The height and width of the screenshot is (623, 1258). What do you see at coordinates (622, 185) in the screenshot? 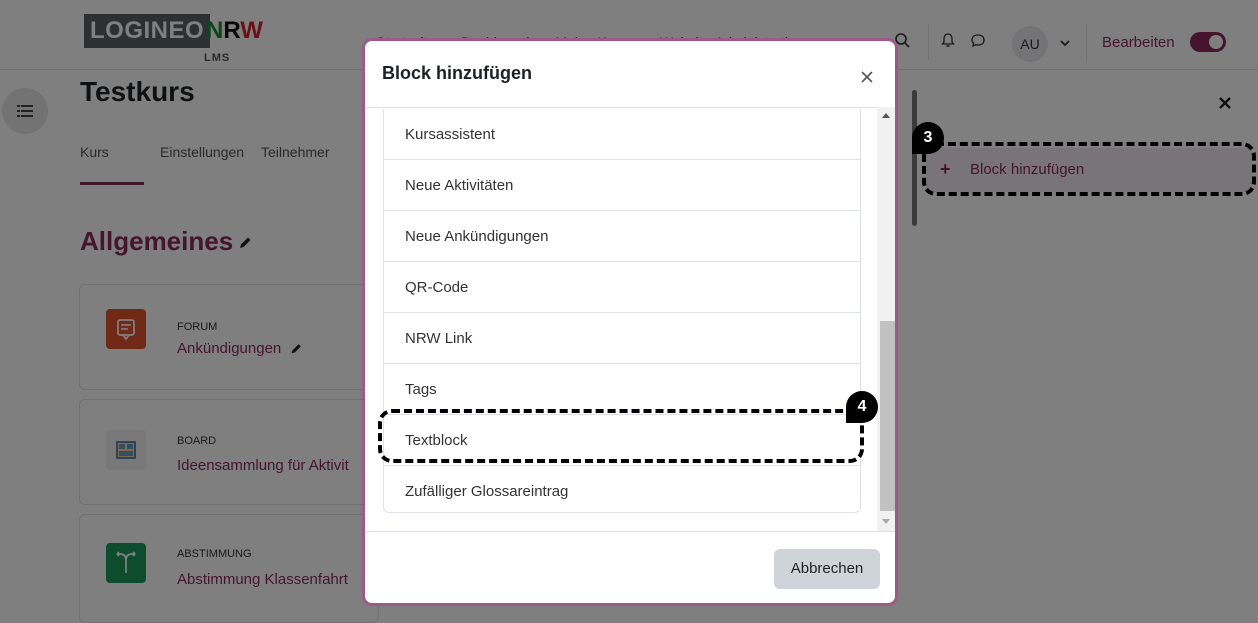
I see `block-option-neue-aktivitaeten: Neue Aktivitäten` at bounding box center [622, 185].